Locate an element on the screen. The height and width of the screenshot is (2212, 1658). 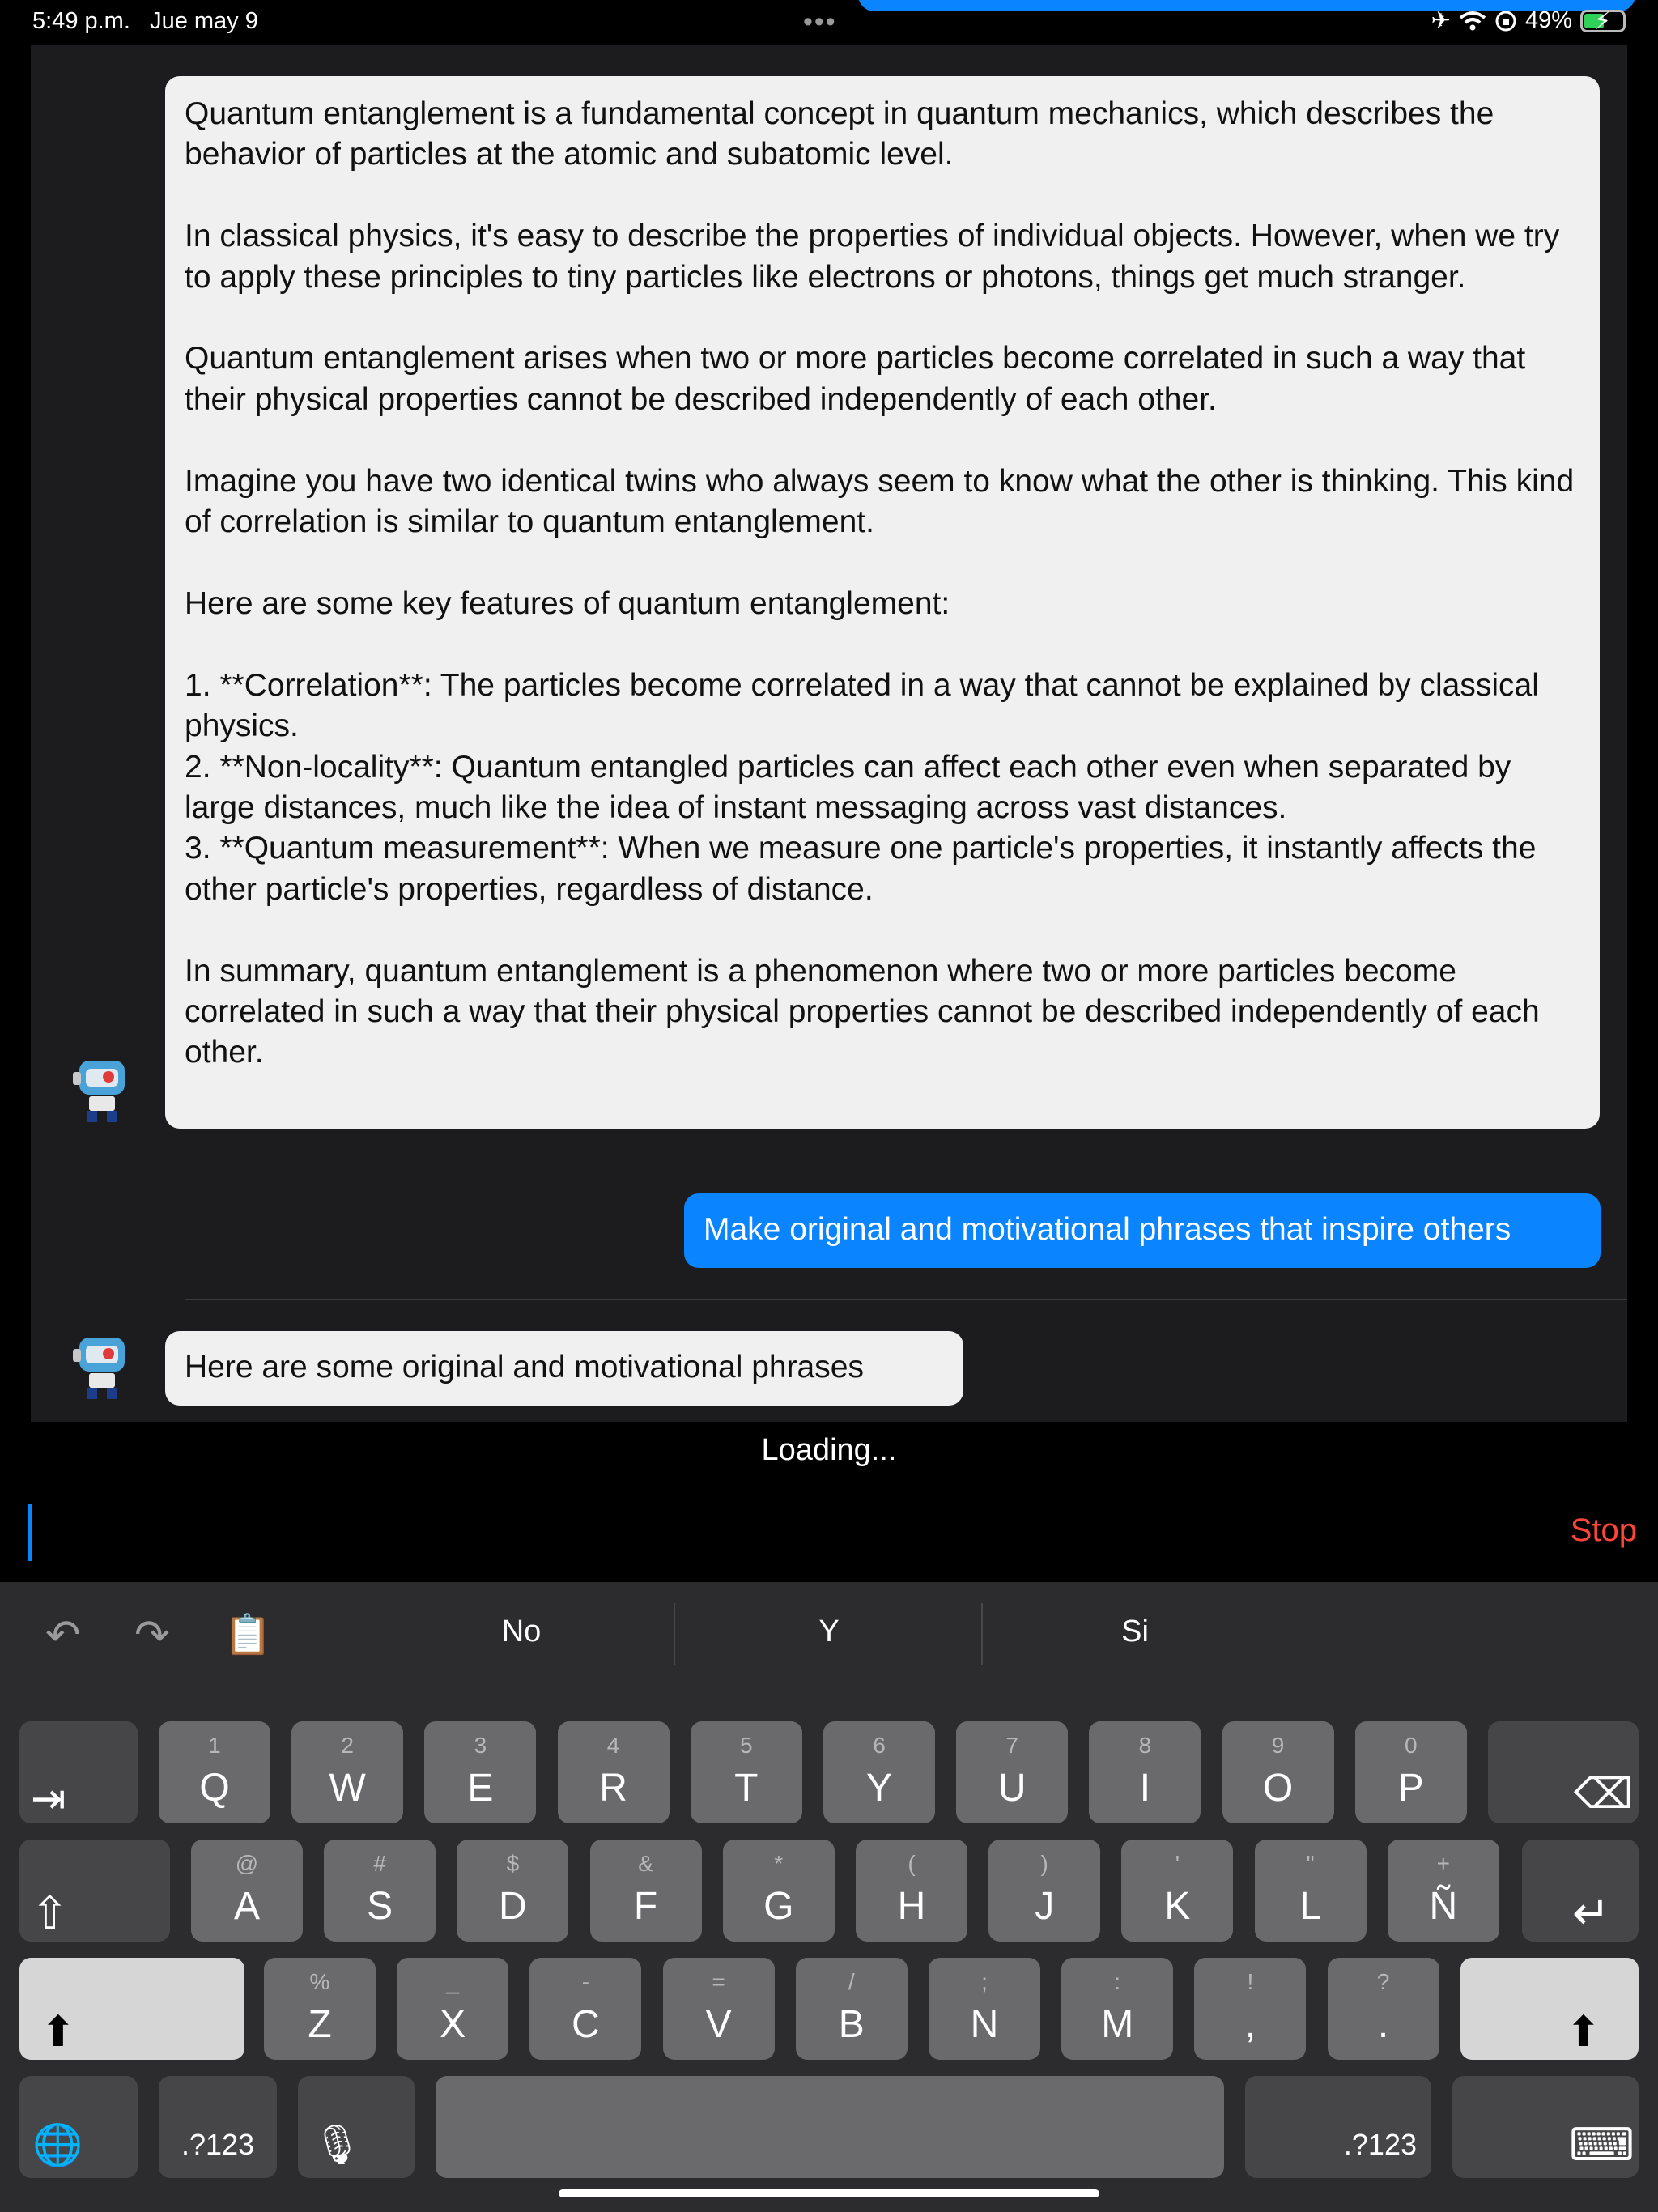
key-h: (H is located at coordinates (911, 1891).